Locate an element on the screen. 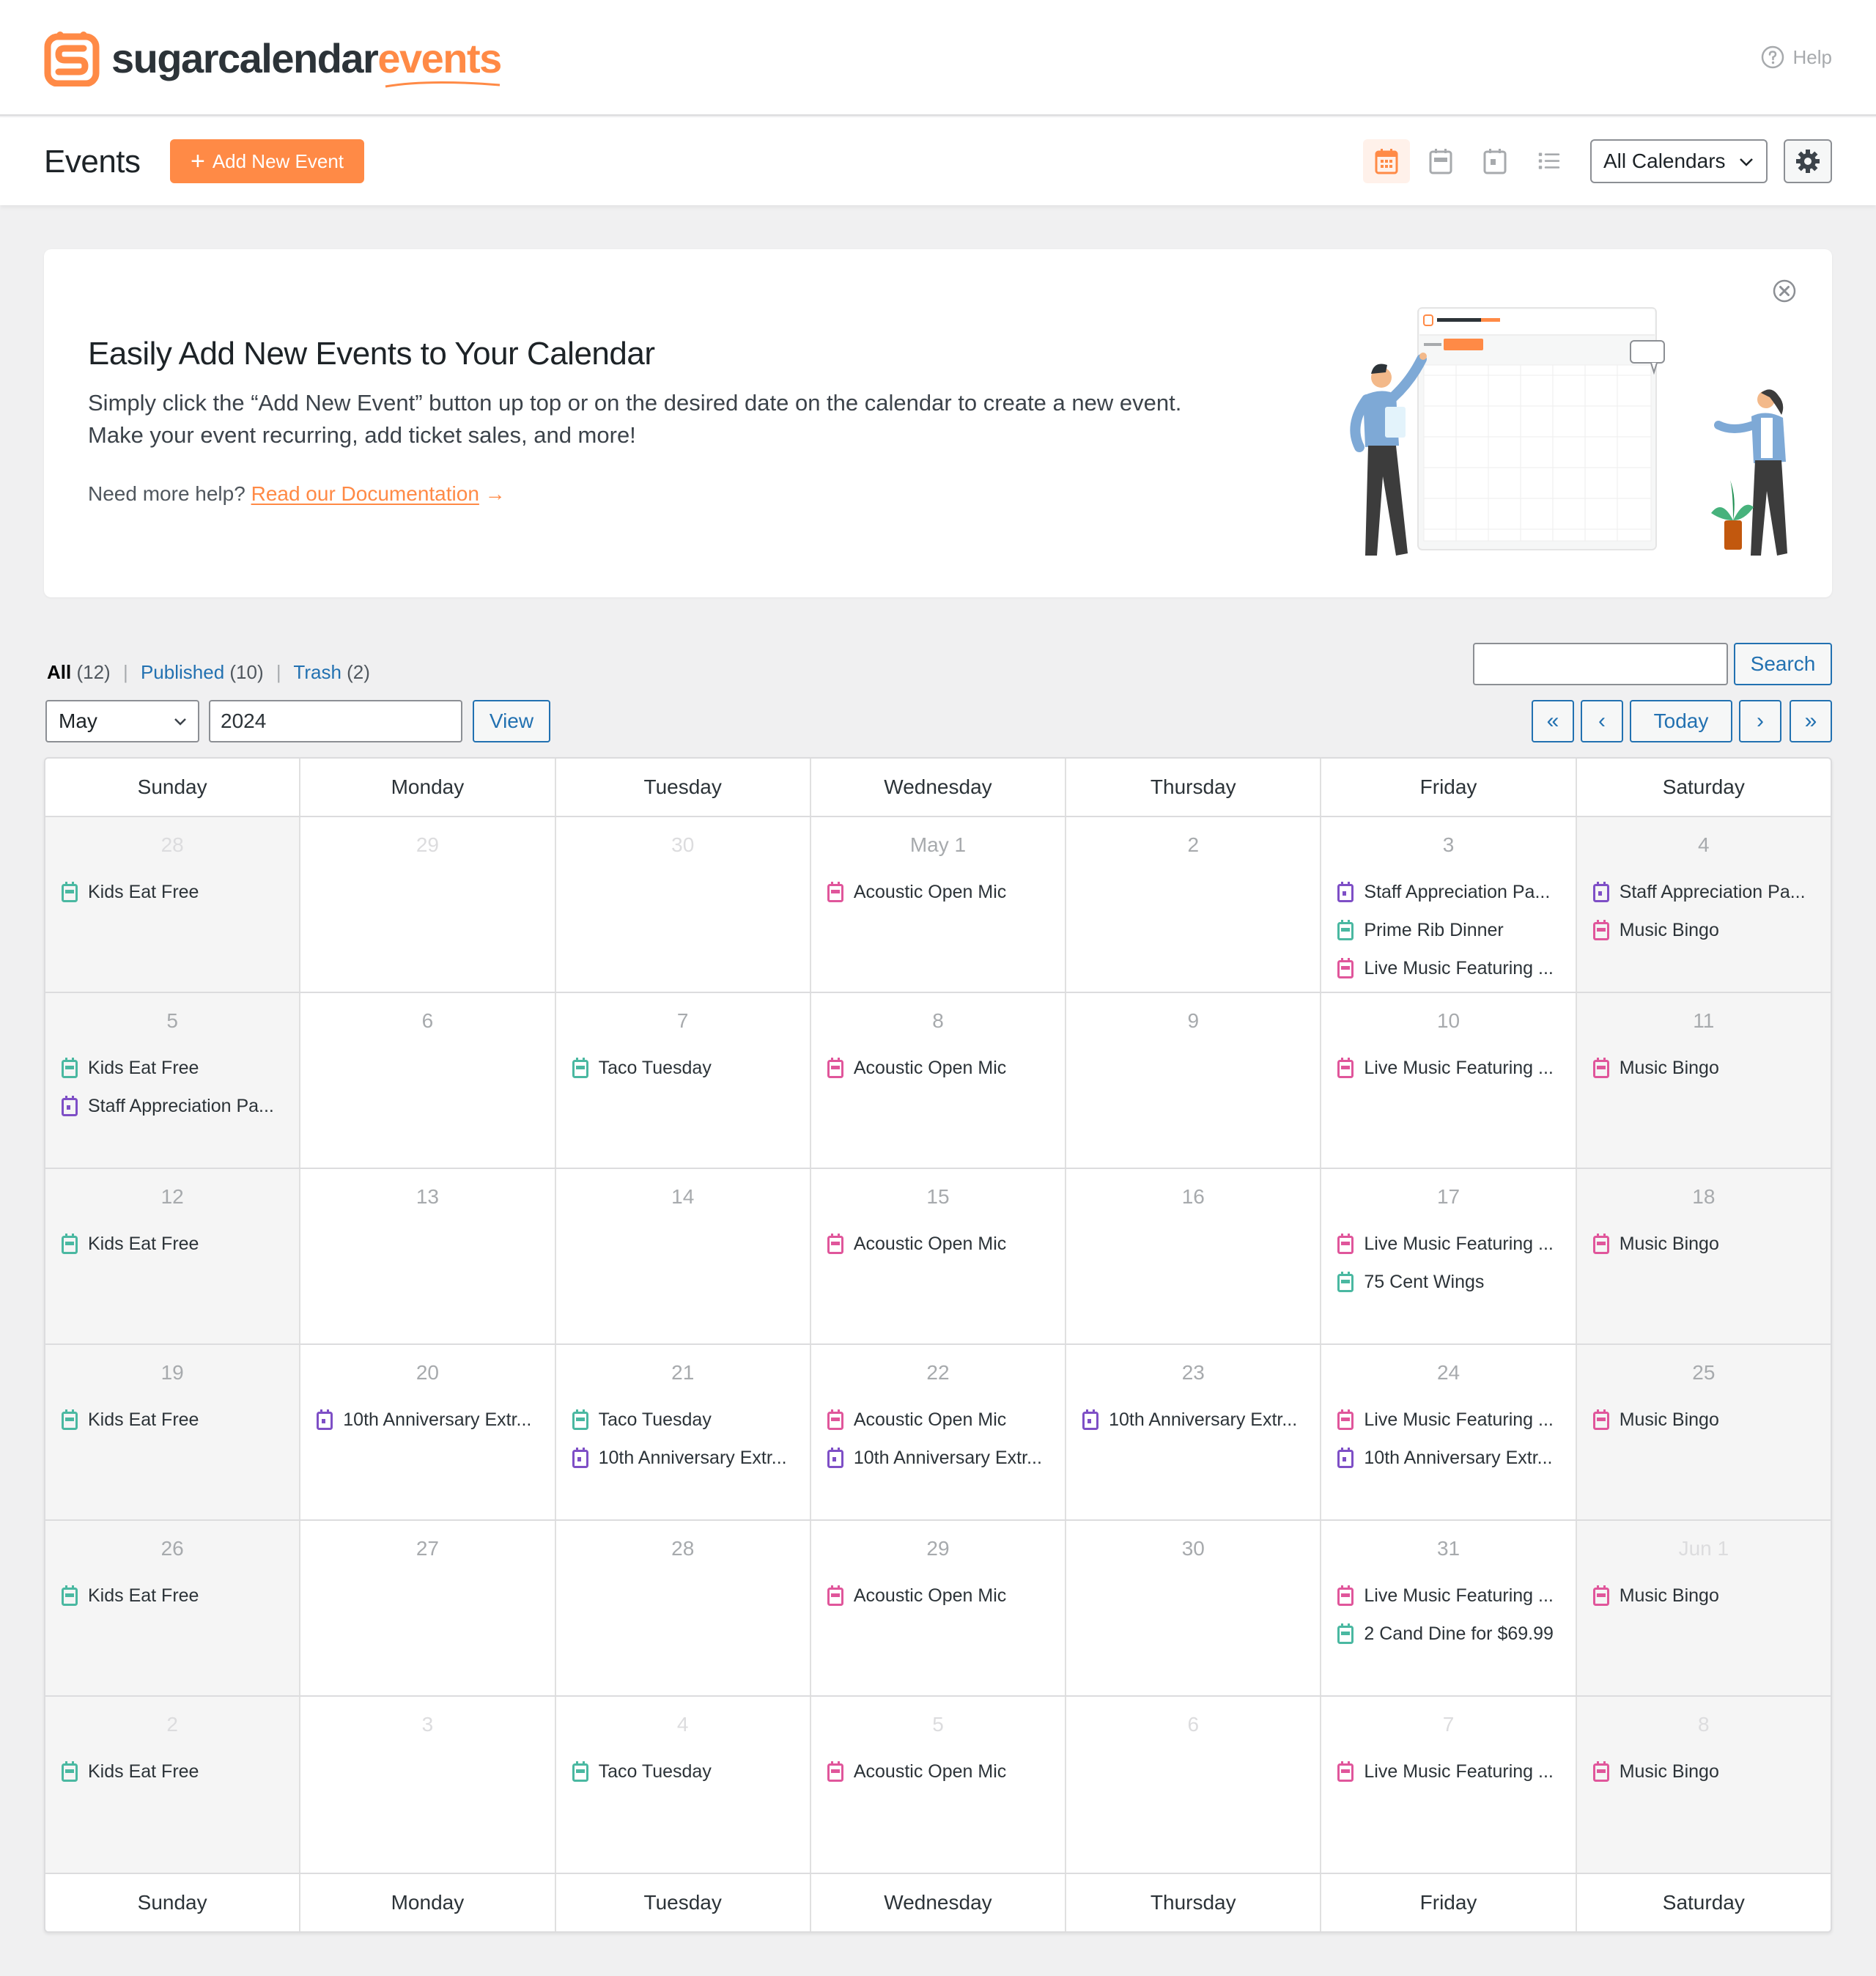  calendar-day-cell: 8 Acoustic Open Mic is located at coordinates (939, 1081).